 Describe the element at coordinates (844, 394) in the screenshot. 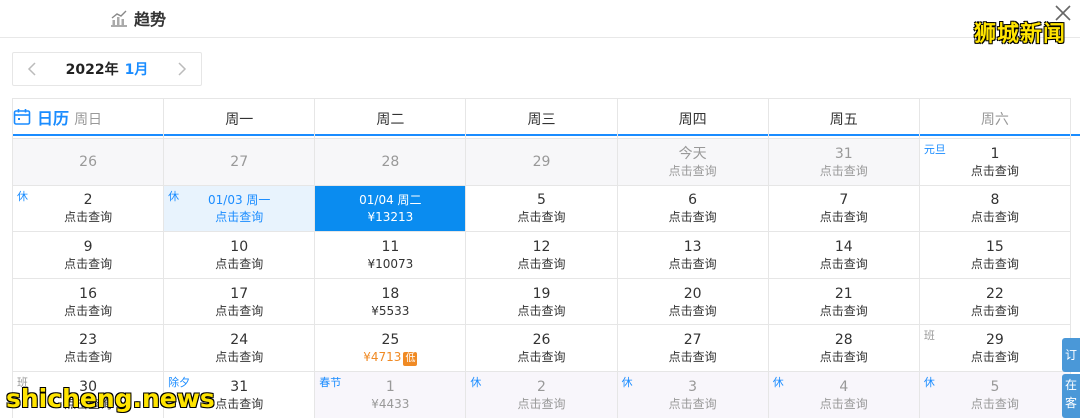

I see `calendar-day-cell: 休 4 点击查询` at that location.